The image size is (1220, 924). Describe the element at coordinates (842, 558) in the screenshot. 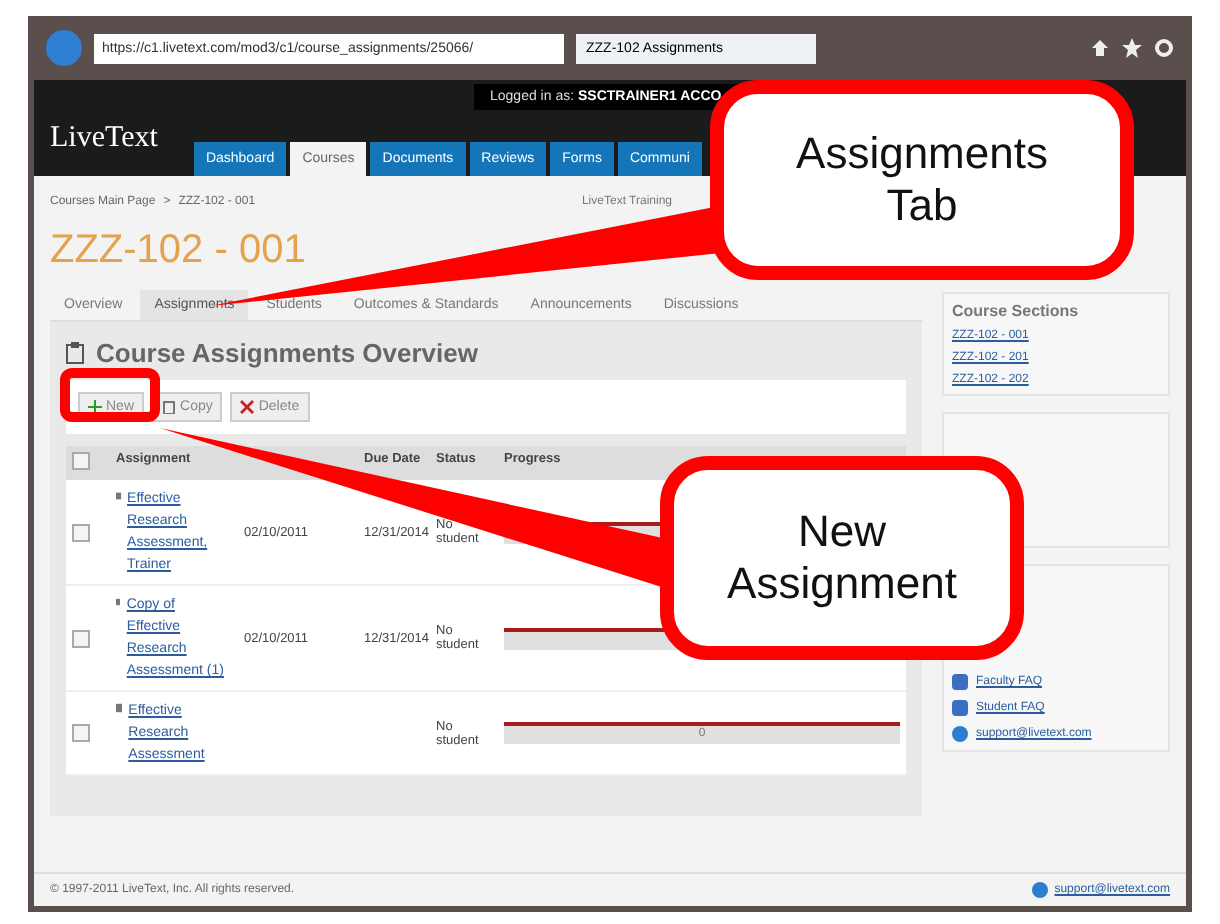

I see `callout-tooltip: New Assignment` at that location.